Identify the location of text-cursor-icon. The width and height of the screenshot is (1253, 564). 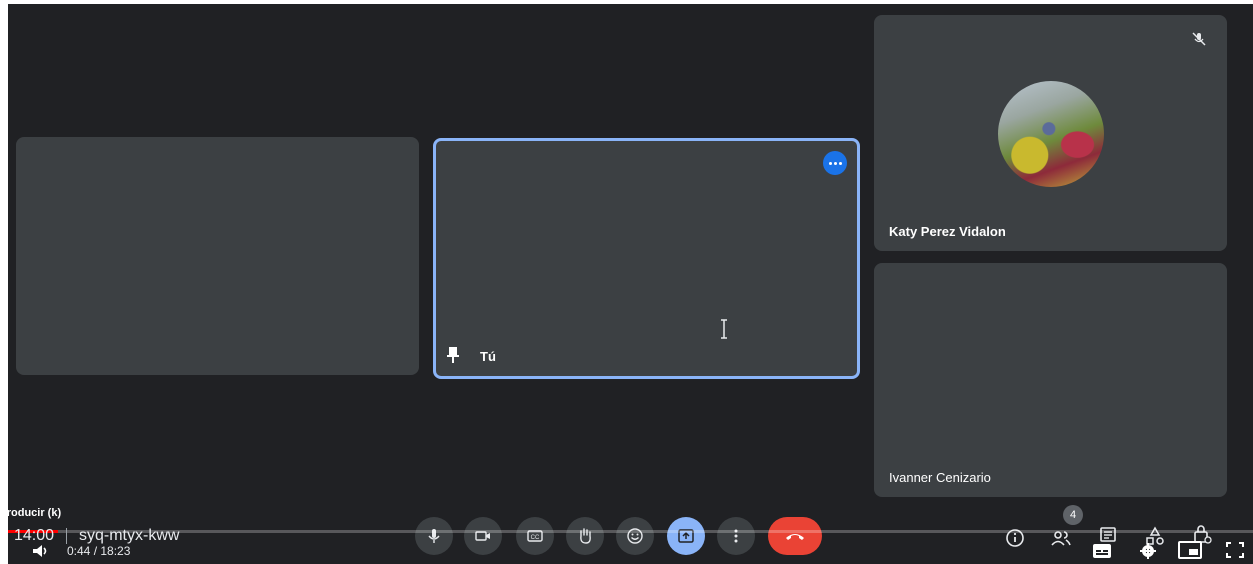
(724, 329).